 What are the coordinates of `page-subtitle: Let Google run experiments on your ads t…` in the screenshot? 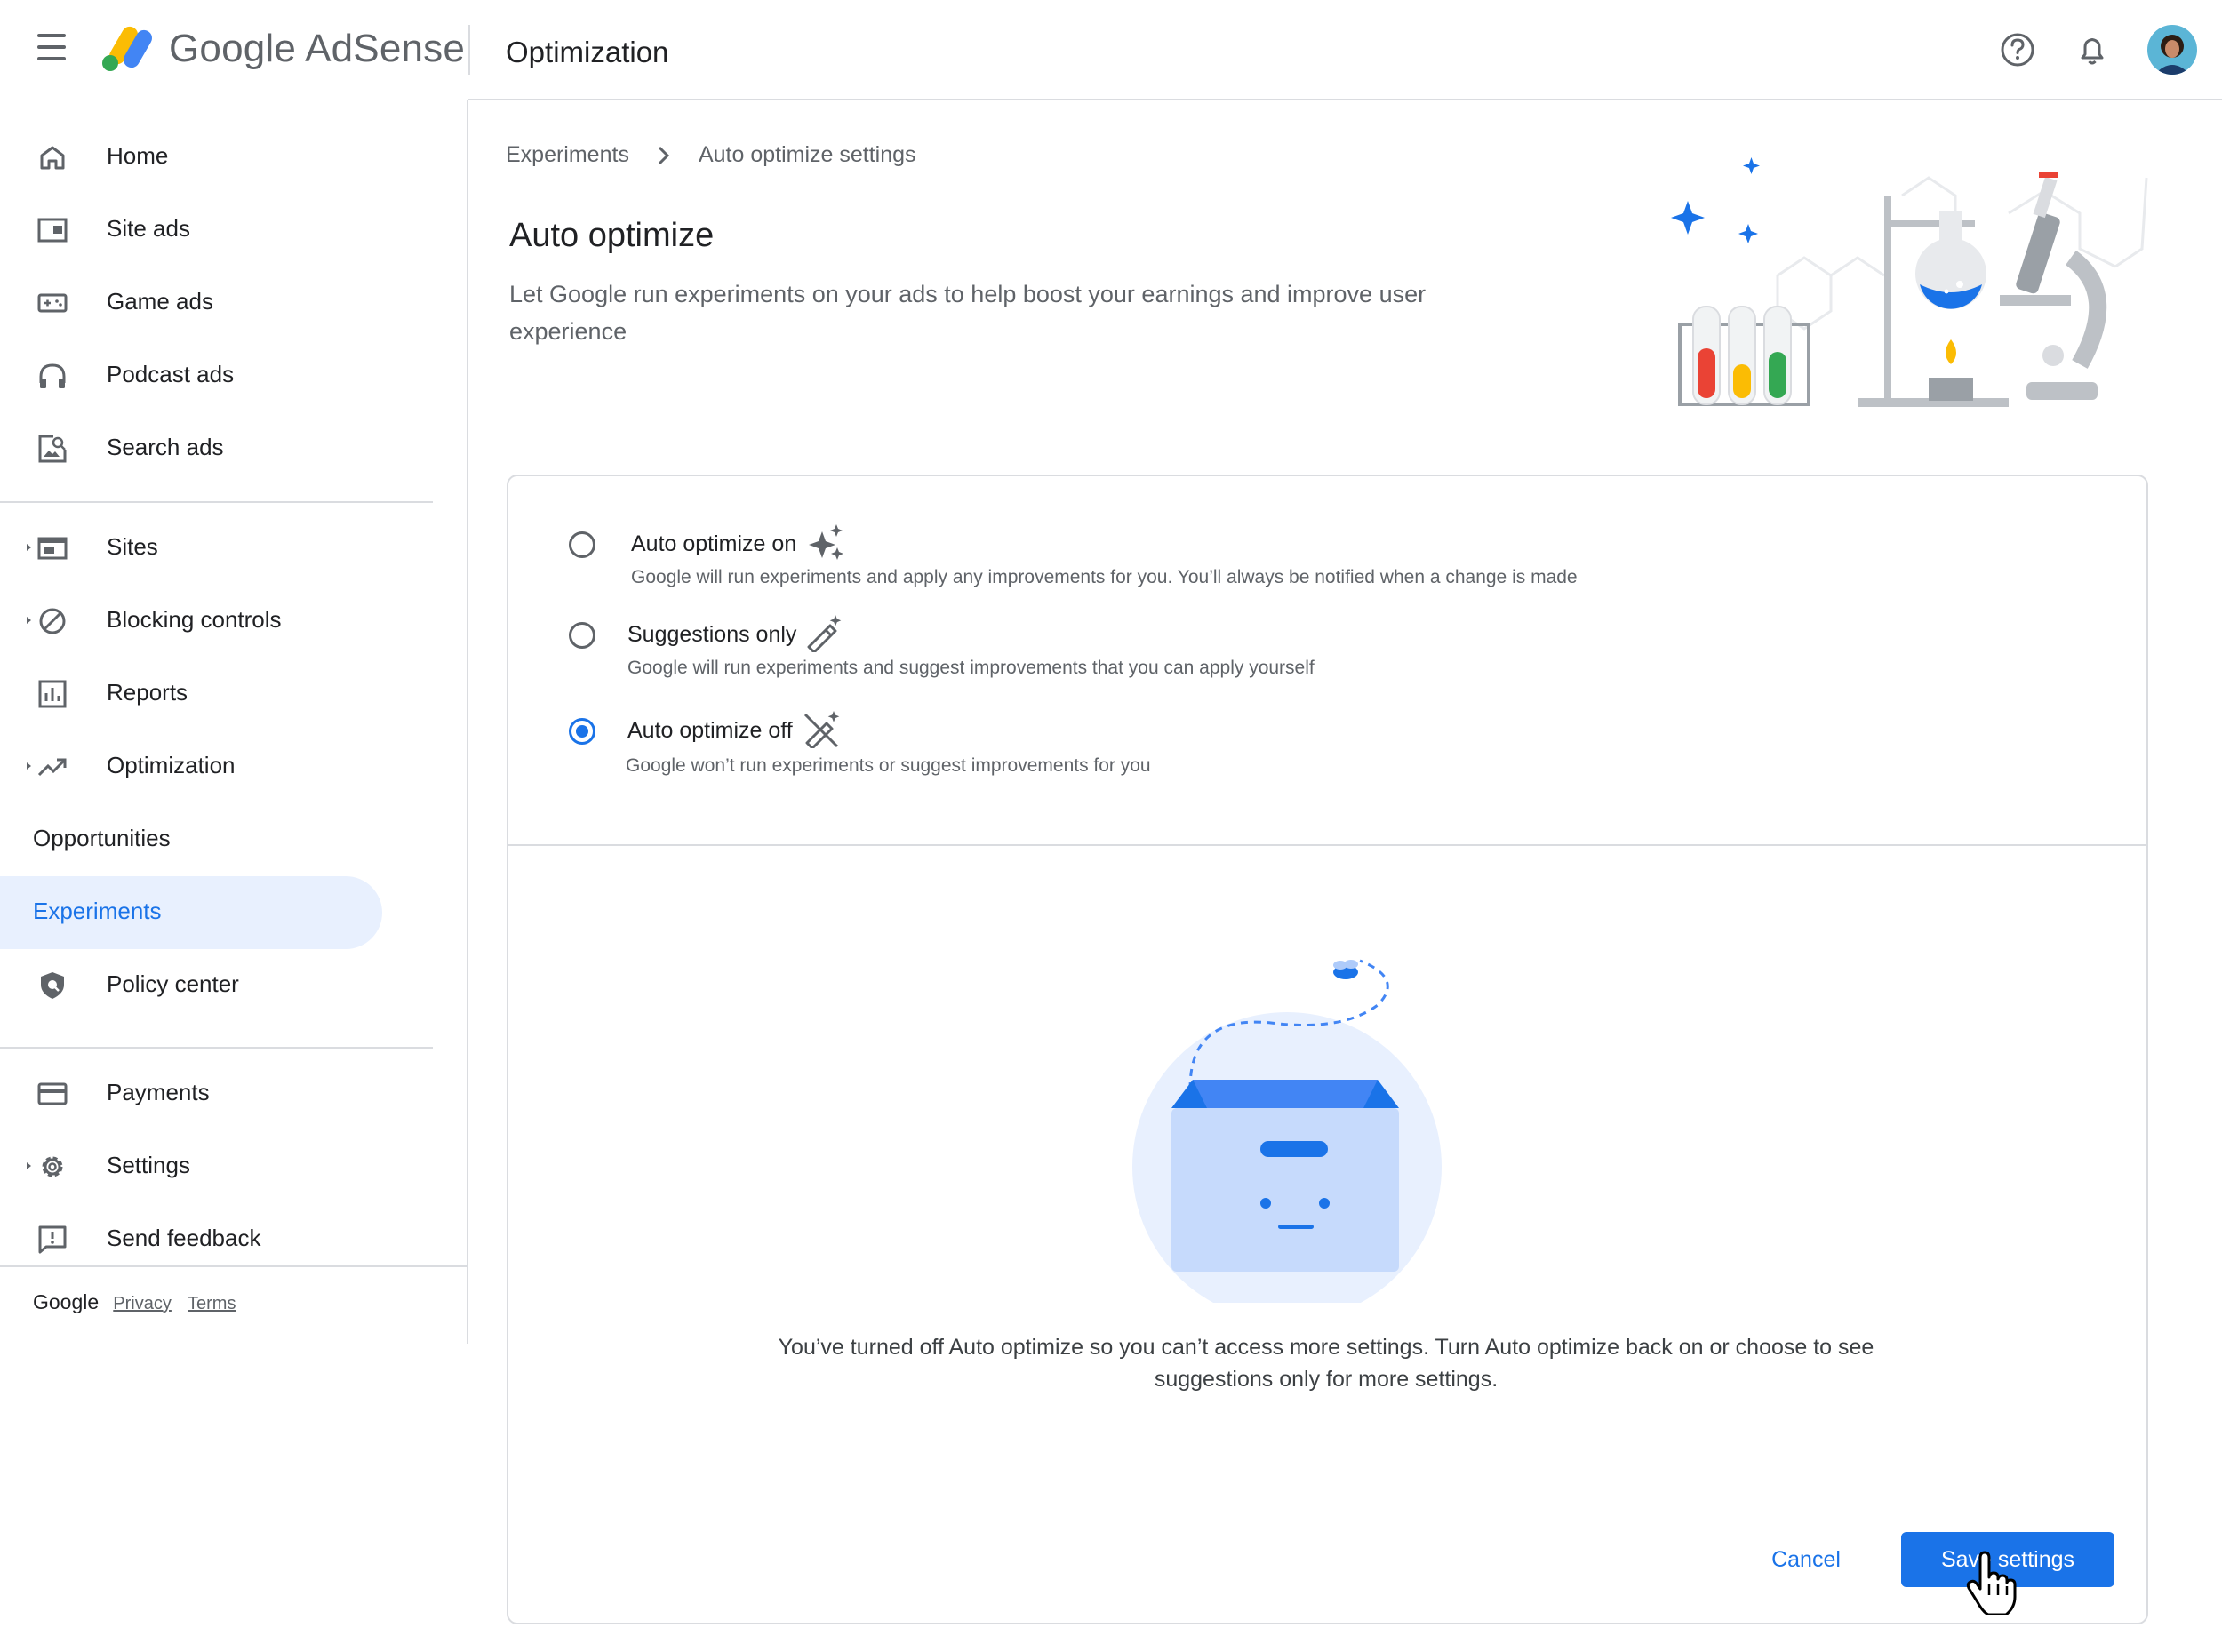 It's located at (968, 313).